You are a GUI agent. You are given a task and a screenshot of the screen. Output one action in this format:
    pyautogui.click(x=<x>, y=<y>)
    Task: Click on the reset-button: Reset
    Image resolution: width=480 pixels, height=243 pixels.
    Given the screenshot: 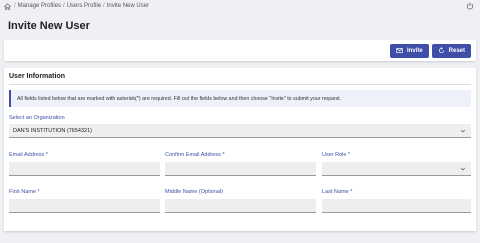 What is the action you would take?
    pyautogui.click(x=451, y=50)
    